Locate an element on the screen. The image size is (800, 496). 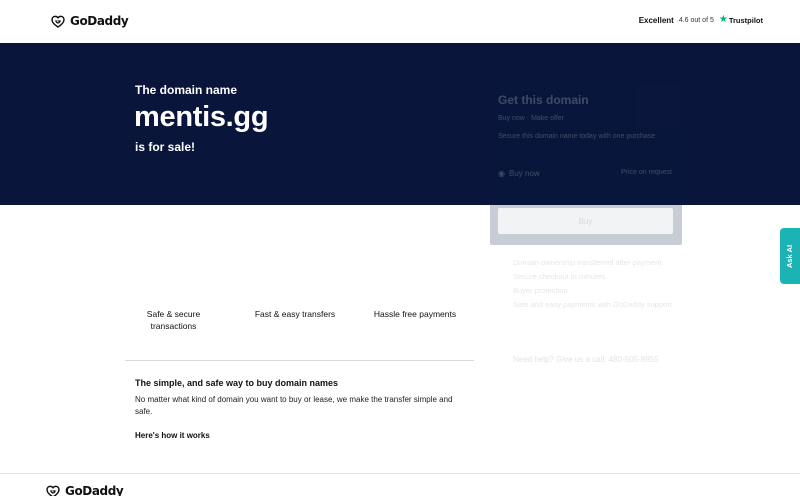
card-subtitle: Buy now · Make offer is located at coordinates (531, 118).